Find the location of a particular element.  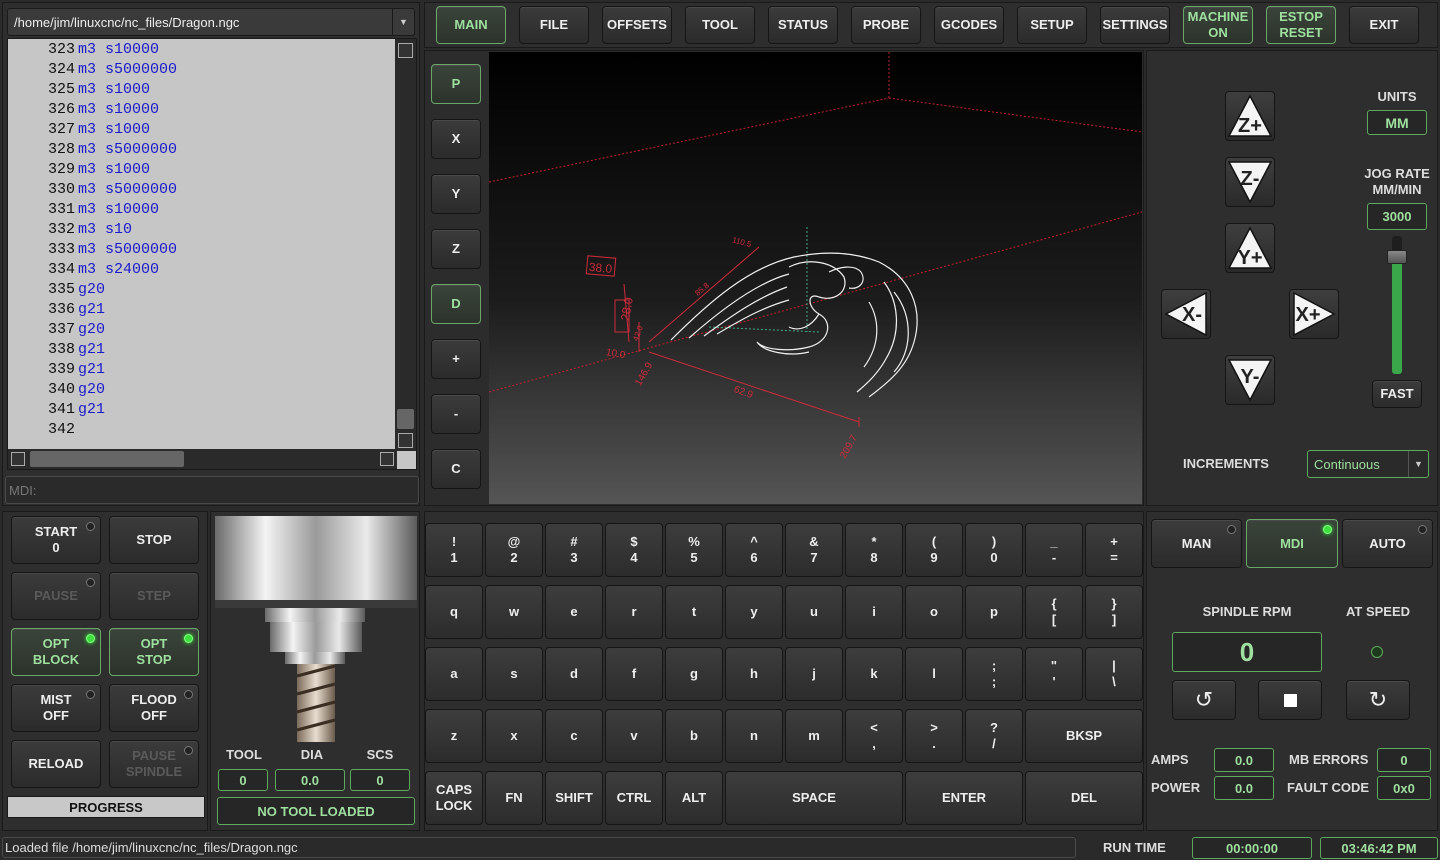

stop-button: STOP is located at coordinates (154, 540).